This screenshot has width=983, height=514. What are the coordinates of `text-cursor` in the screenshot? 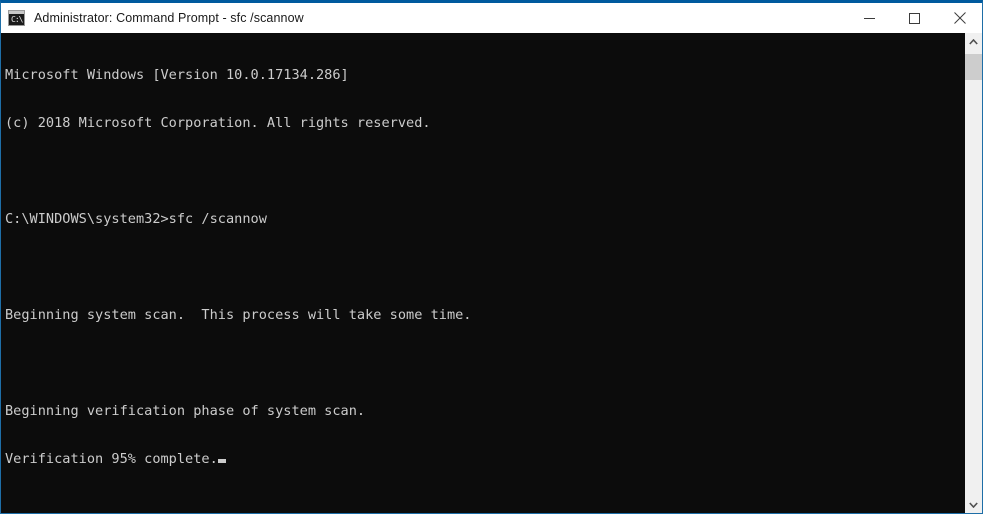 It's located at (221, 461).